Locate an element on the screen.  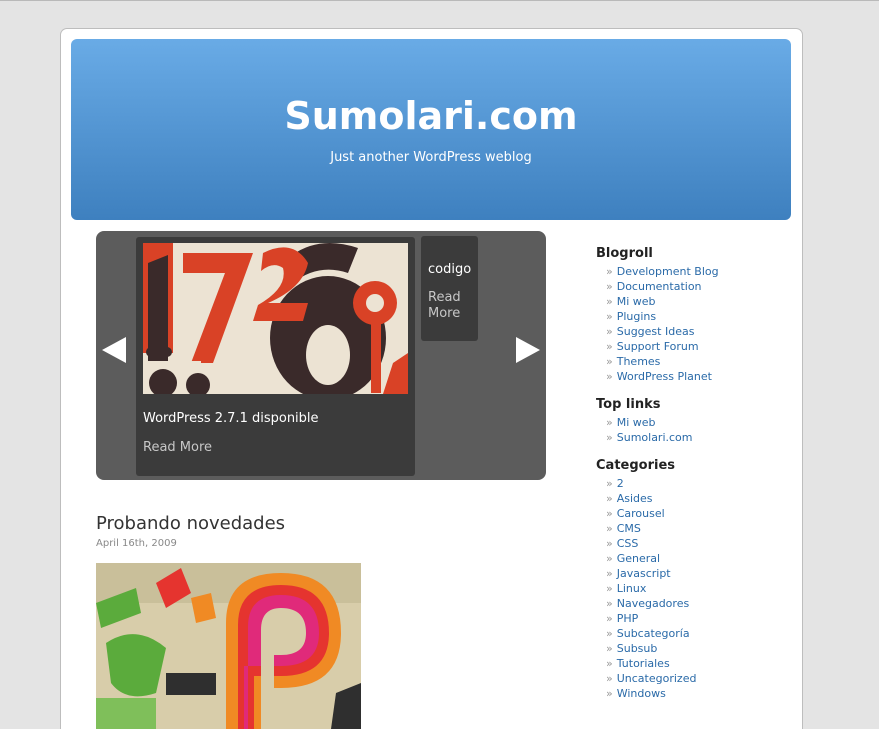
sidebar-link-item: » Subcategoría is located at coordinates (651, 633).